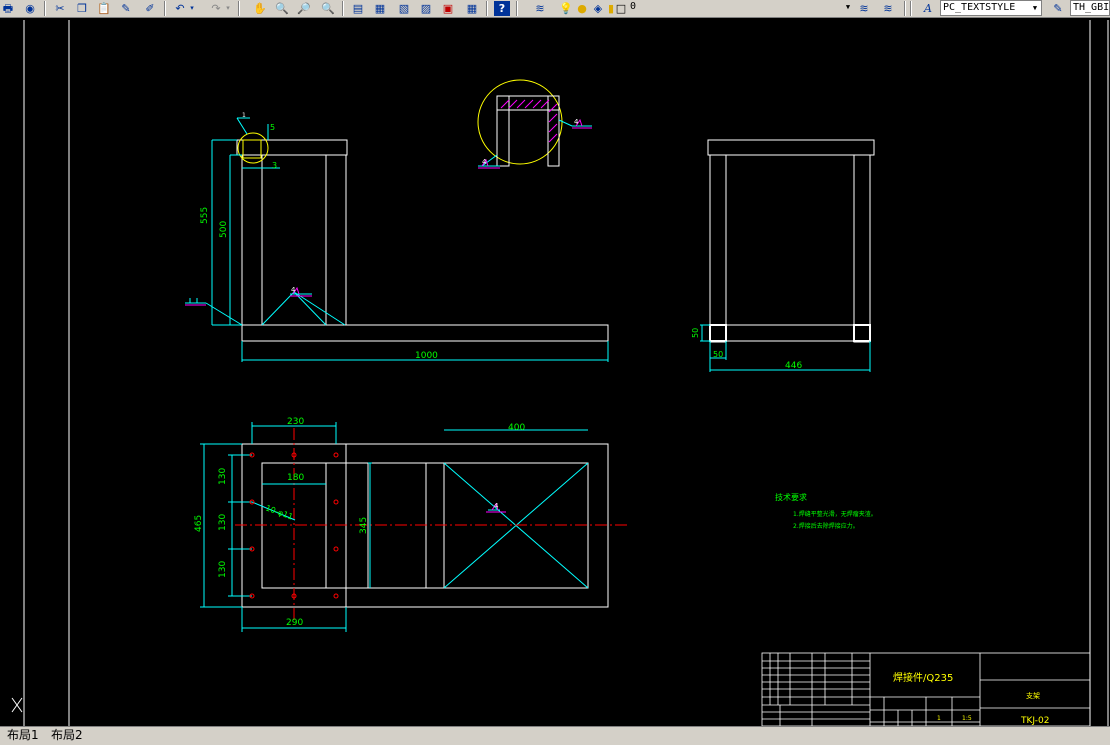 This screenshot has height=745, width=1110. What do you see at coordinates (404, 8) in the screenshot?
I see `tool-palettes-icon: ▧` at bounding box center [404, 8].